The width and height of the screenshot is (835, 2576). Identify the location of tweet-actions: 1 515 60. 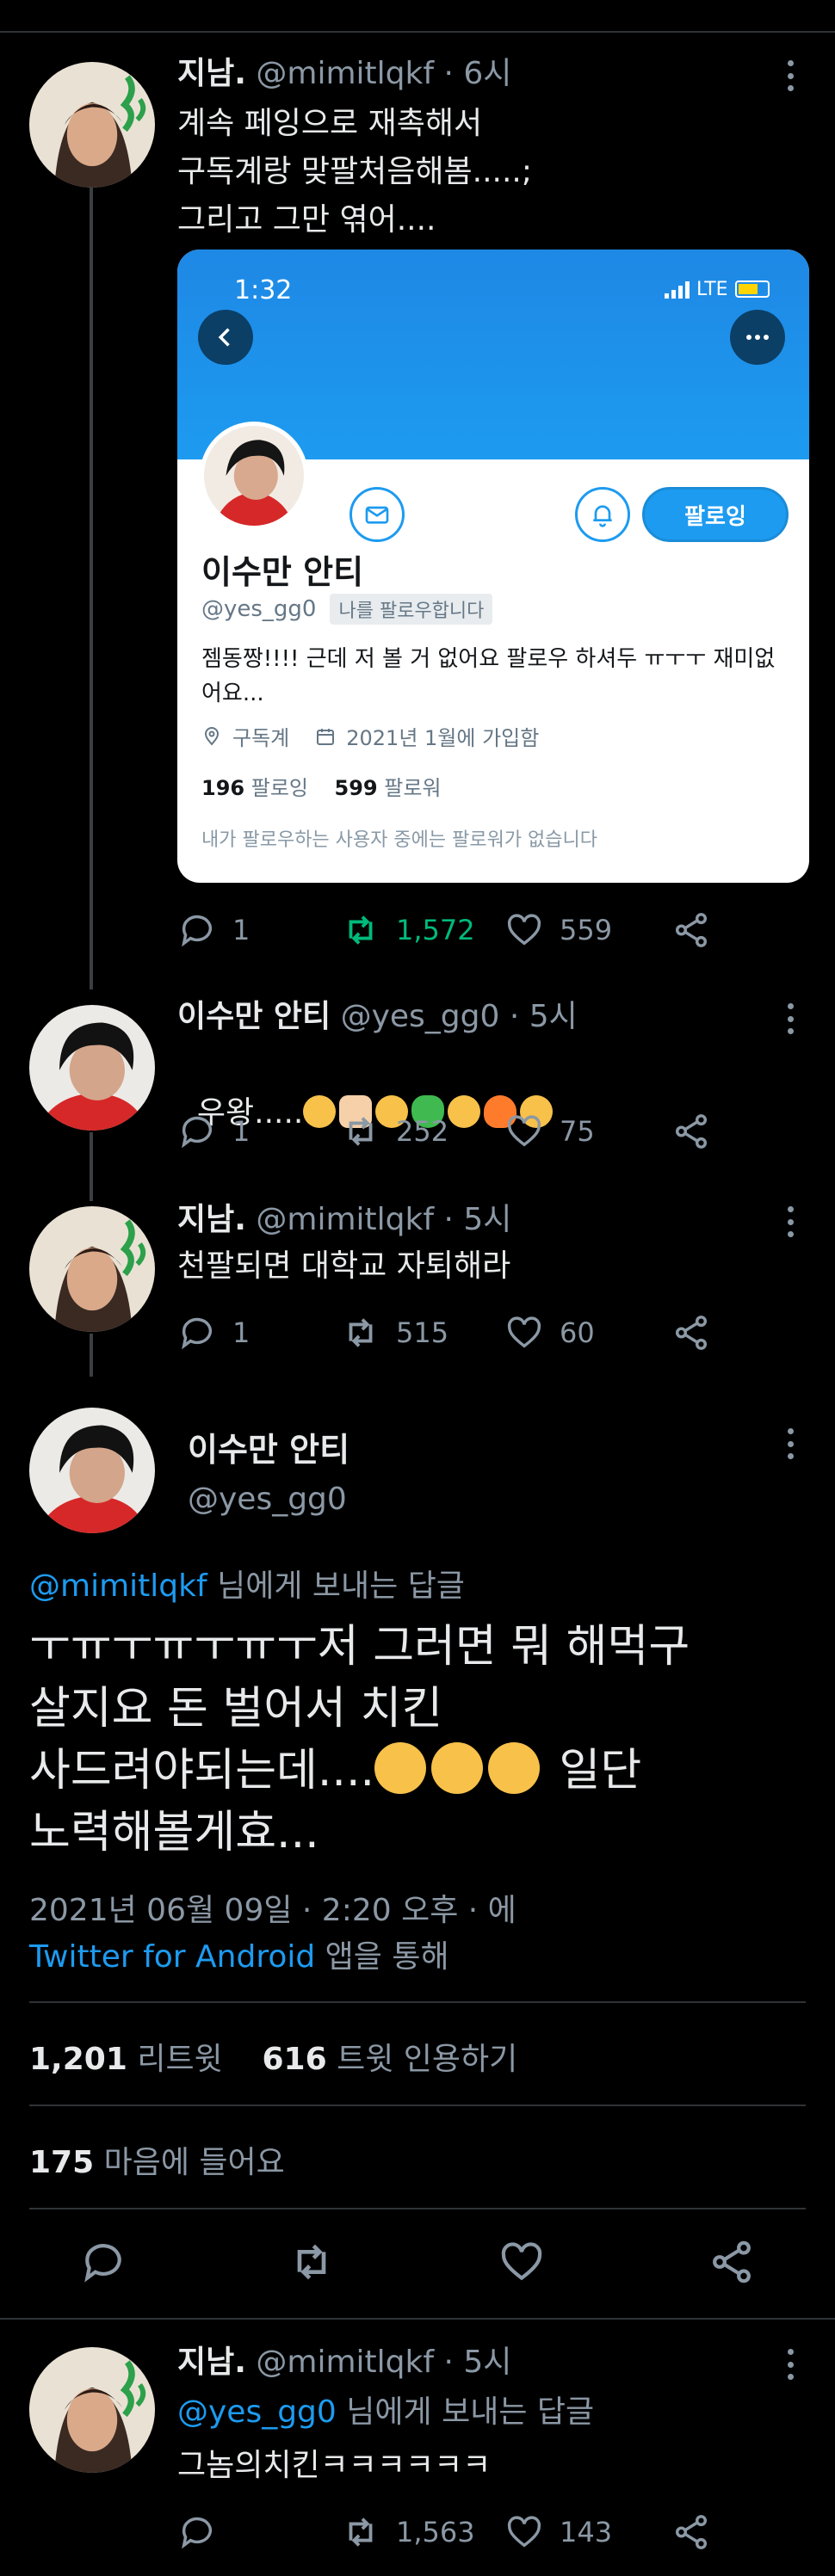
(479, 1333).